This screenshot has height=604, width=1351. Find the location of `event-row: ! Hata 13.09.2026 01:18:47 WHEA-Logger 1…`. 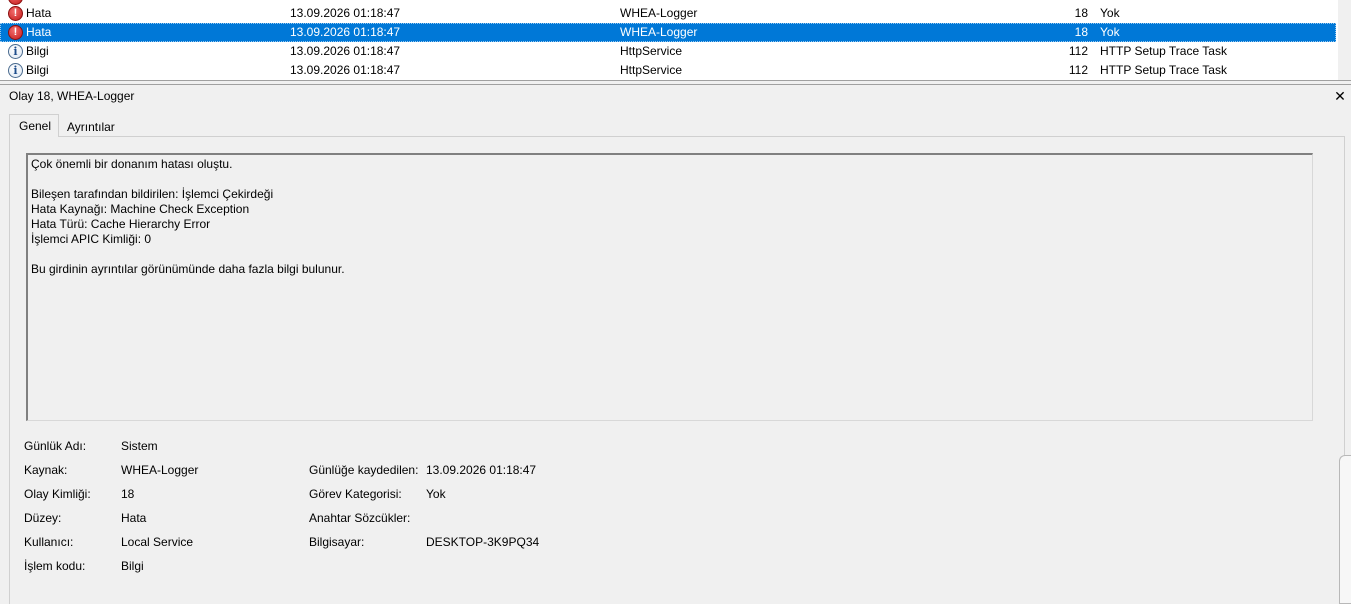

event-row: ! Hata 13.09.2026 01:18:47 WHEA-Logger 1… is located at coordinates (668, 13).